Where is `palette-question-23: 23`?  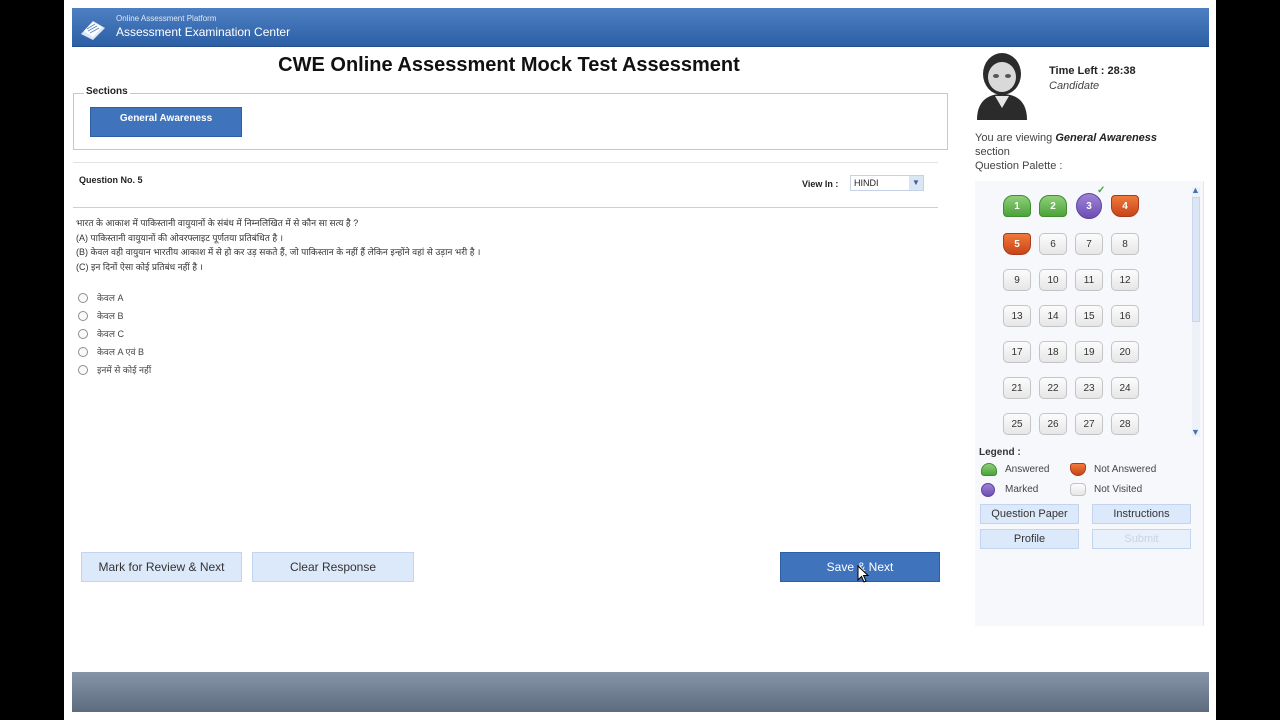
palette-question-23: 23 is located at coordinates (1089, 388).